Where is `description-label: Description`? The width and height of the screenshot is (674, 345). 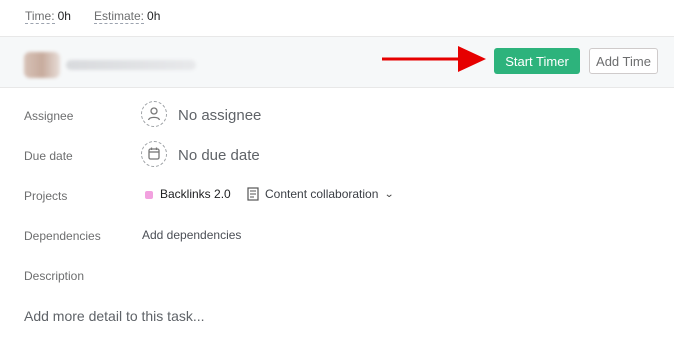
description-label: Description is located at coordinates (54, 276).